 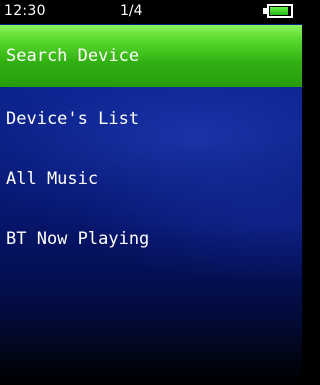 I want to click on battery-level, so click(x=279, y=11).